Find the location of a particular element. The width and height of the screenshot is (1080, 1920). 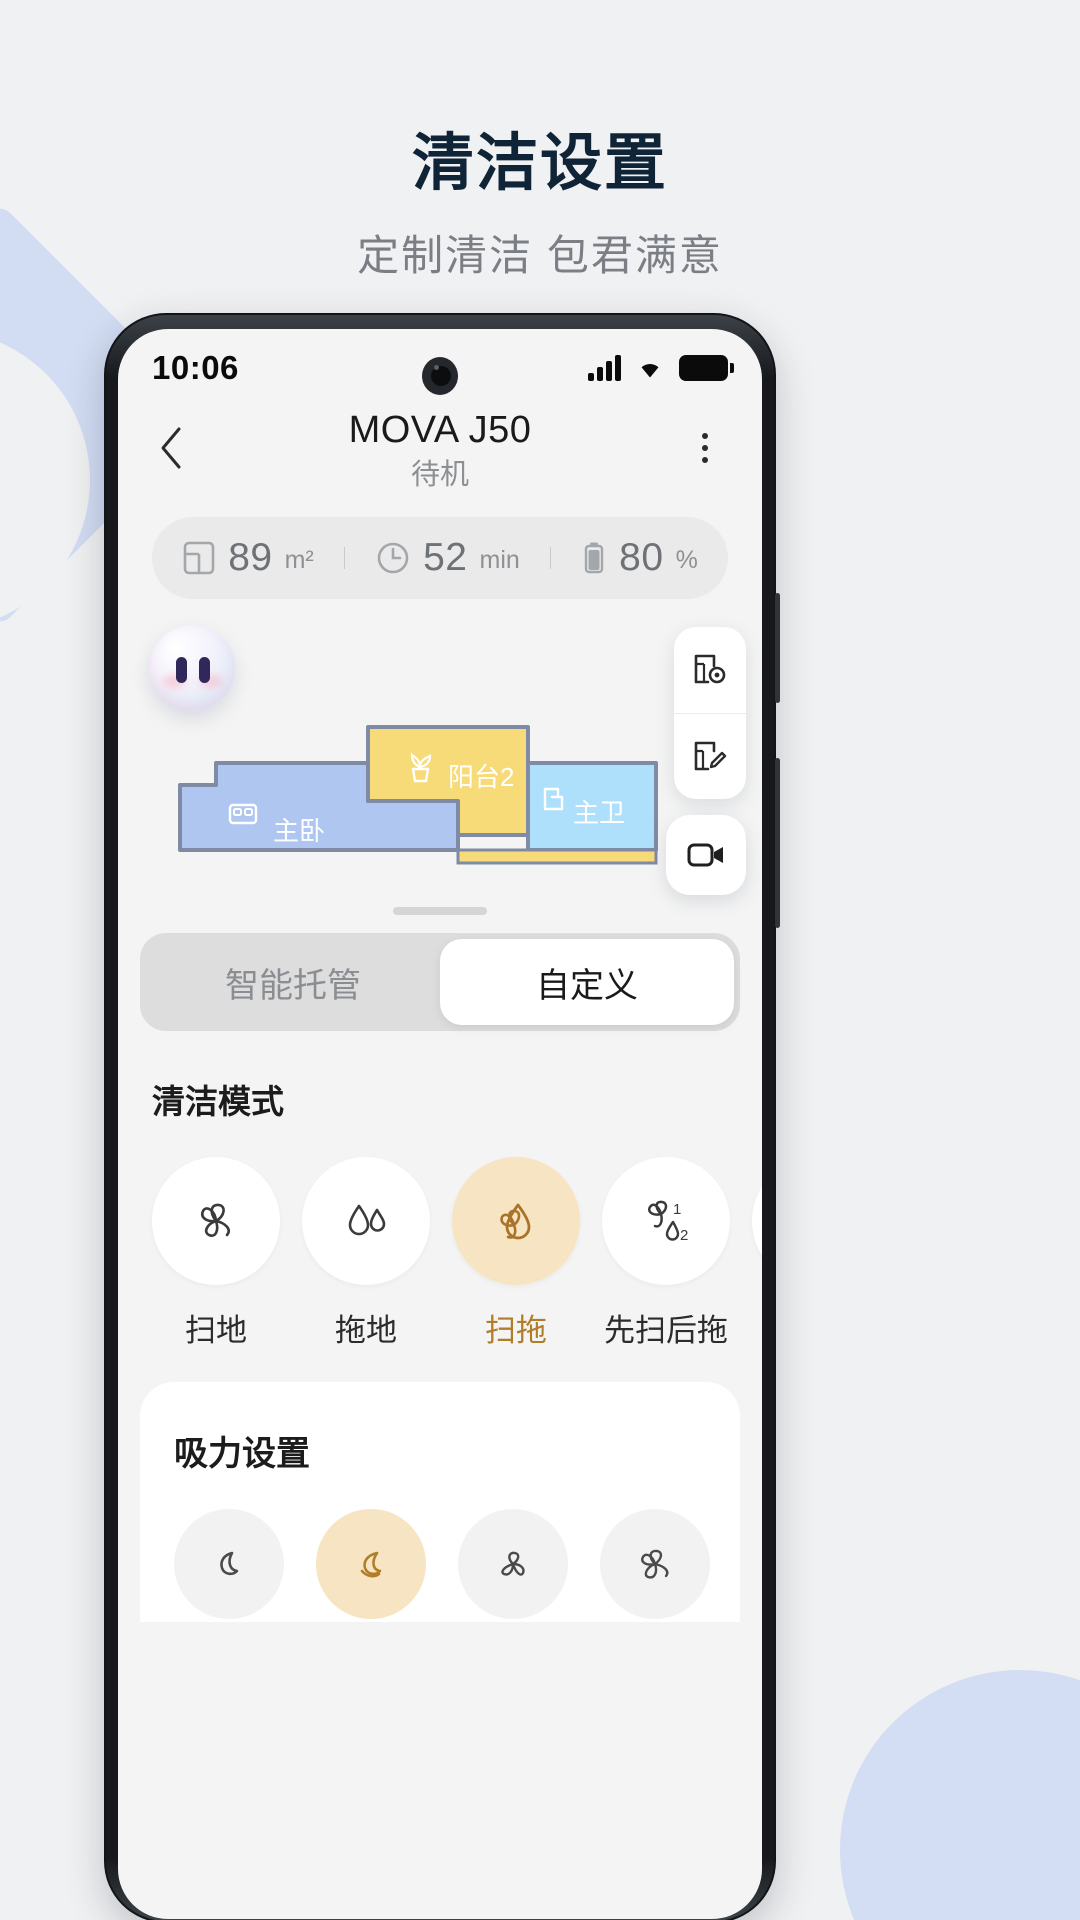

clean-mode-list: 扫地 拖地 扫拖 1 2 先扫后拖 is located at coordinates (440, 1236).